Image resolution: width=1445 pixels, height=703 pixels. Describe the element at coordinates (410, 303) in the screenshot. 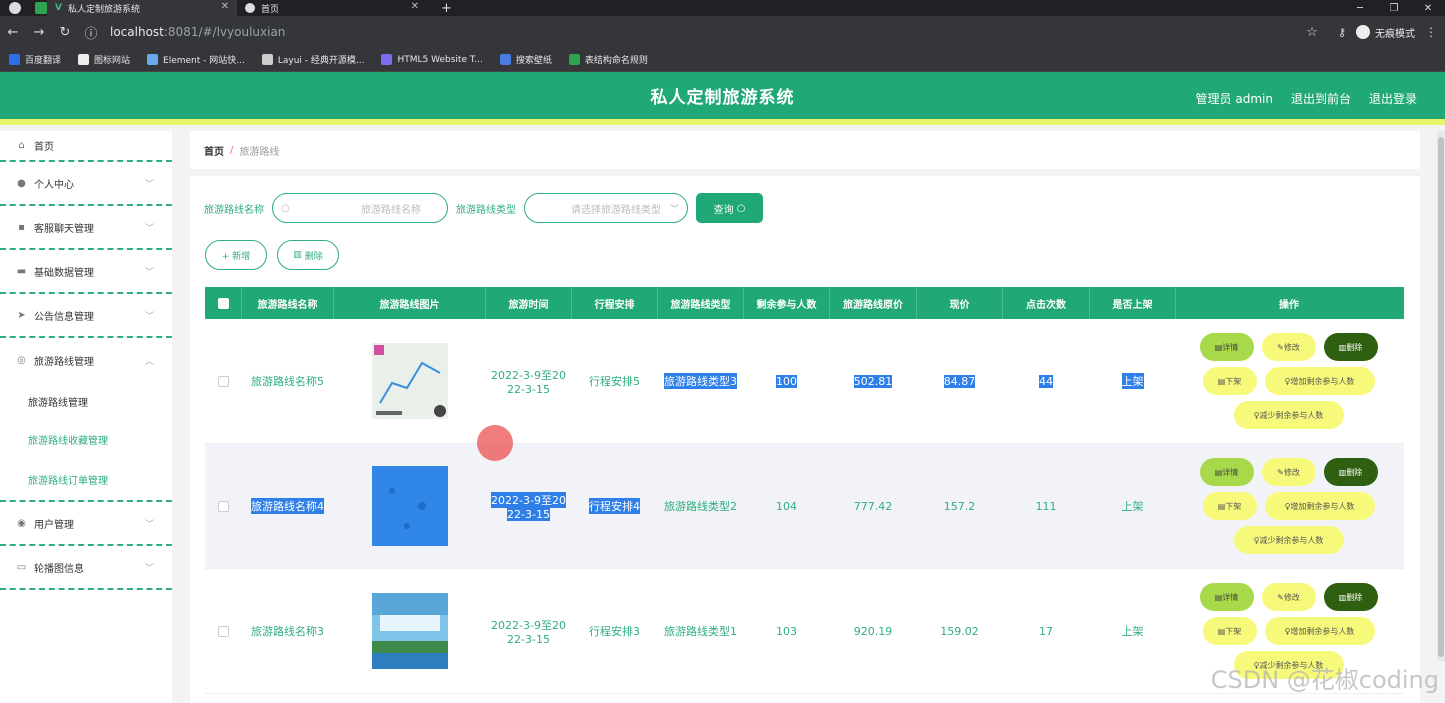

I see `column-header: 旅游路线图片` at that location.